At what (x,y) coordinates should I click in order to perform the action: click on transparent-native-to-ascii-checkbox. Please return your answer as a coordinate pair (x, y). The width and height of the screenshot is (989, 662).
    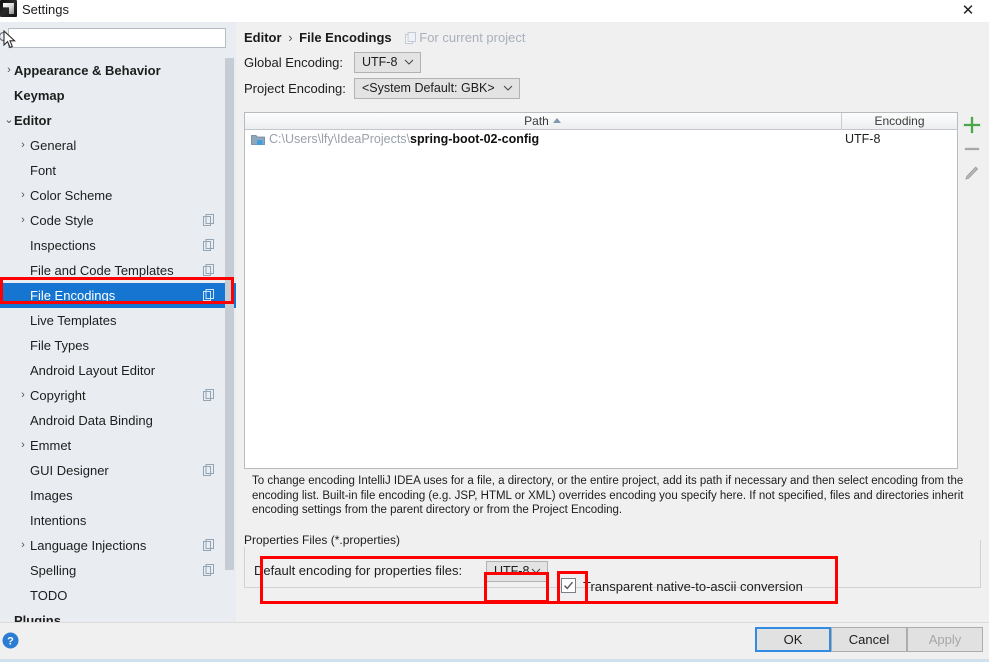
    Looking at the image, I should click on (568, 585).